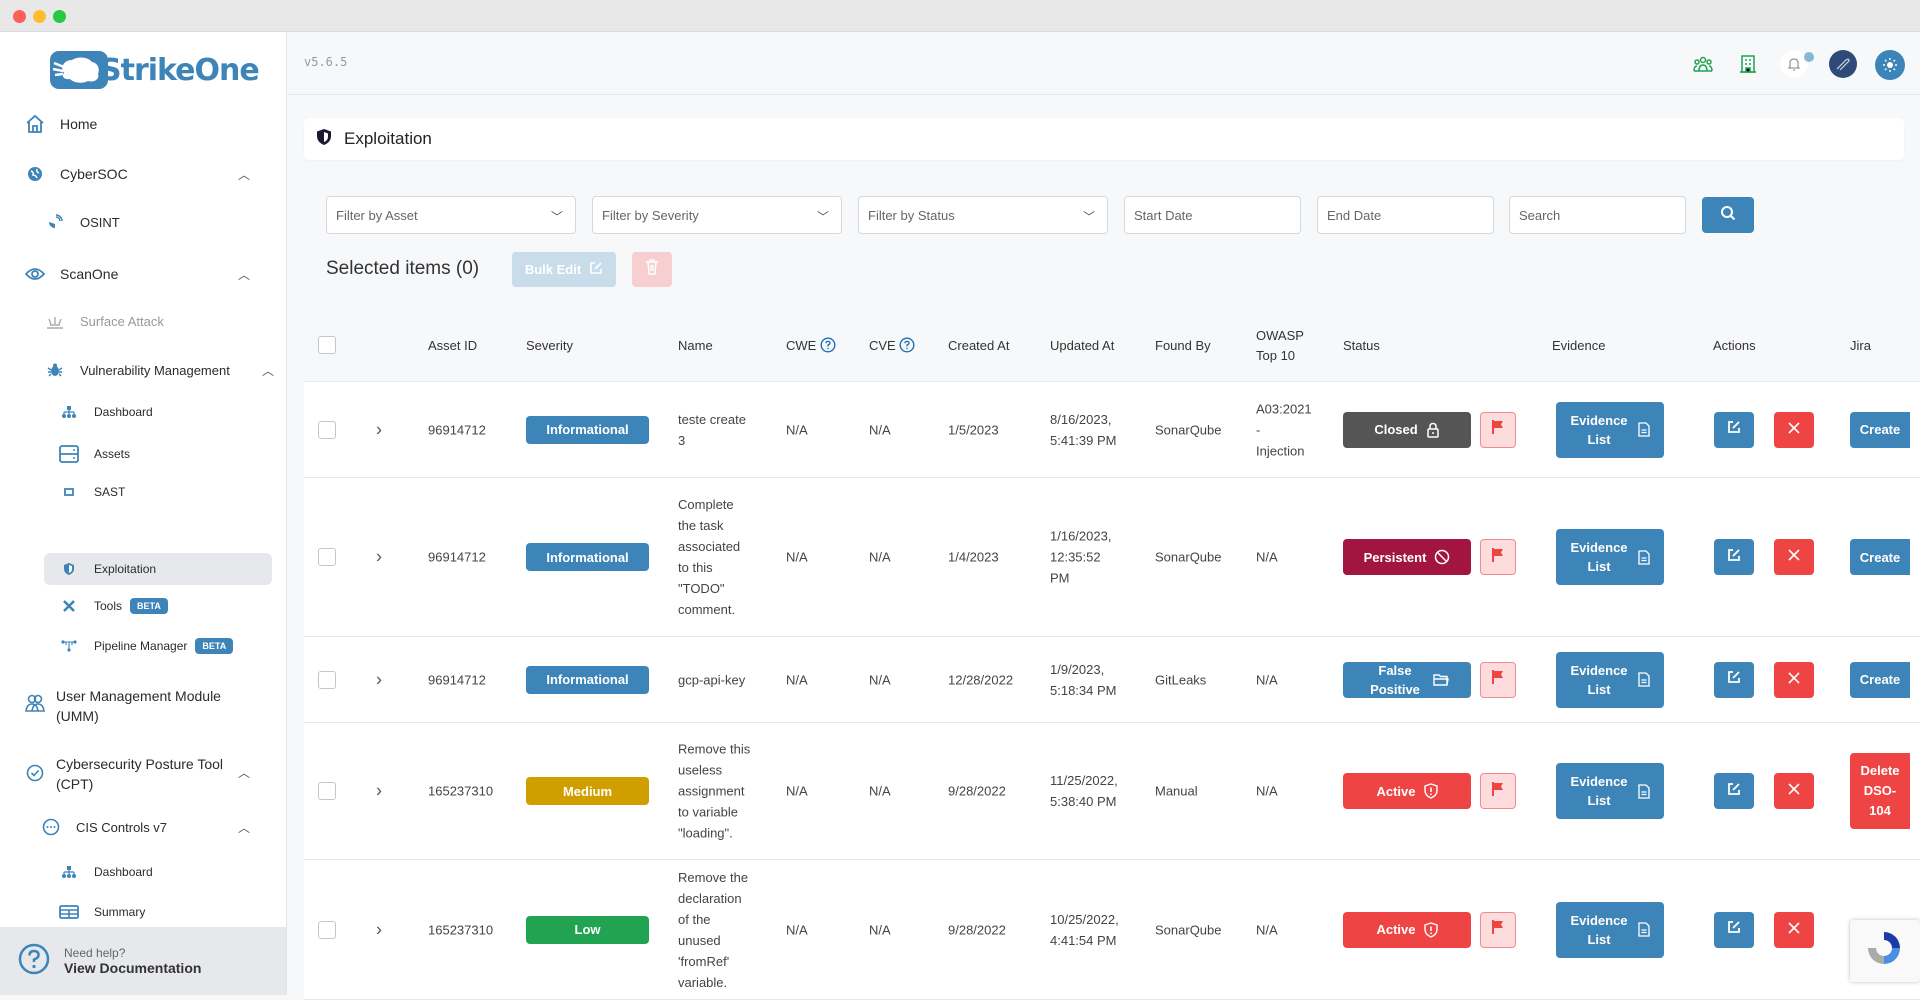  I want to click on sidebar-item-vulnerability-management: Vulnerability Management ︿, so click(159, 370).